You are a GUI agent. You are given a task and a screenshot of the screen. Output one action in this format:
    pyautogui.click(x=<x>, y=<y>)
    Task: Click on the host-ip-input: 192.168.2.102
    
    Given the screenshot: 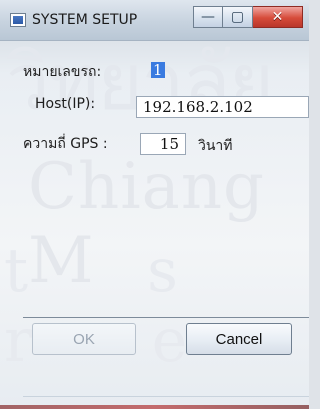 What is the action you would take?
    pyautogui.click(x=222, y=107)
    